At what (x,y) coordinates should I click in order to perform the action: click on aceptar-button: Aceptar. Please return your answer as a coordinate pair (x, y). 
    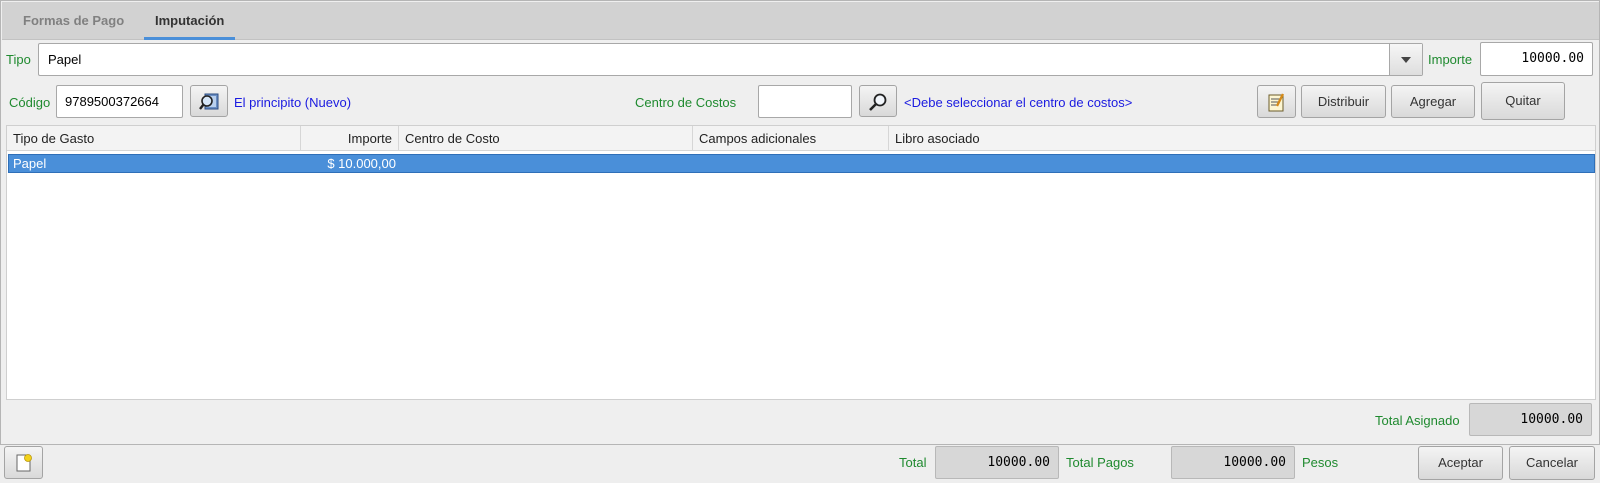
    Looking at the image, I should click on (1460, 463).